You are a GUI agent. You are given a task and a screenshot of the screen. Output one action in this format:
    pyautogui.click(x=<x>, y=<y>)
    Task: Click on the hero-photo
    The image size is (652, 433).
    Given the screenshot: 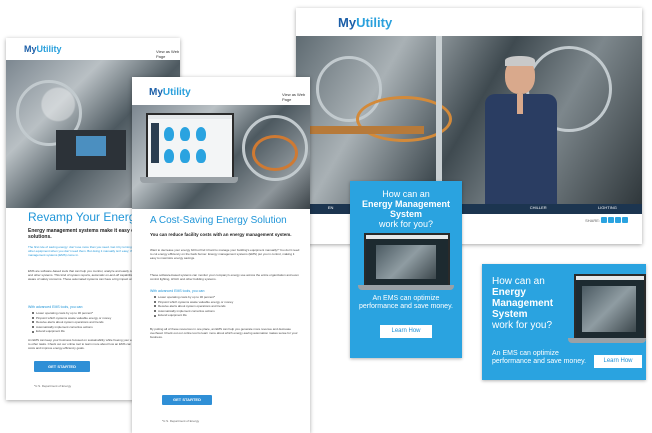 What is the action you would take?
    pyautogui.click(x=221, y=157)
    